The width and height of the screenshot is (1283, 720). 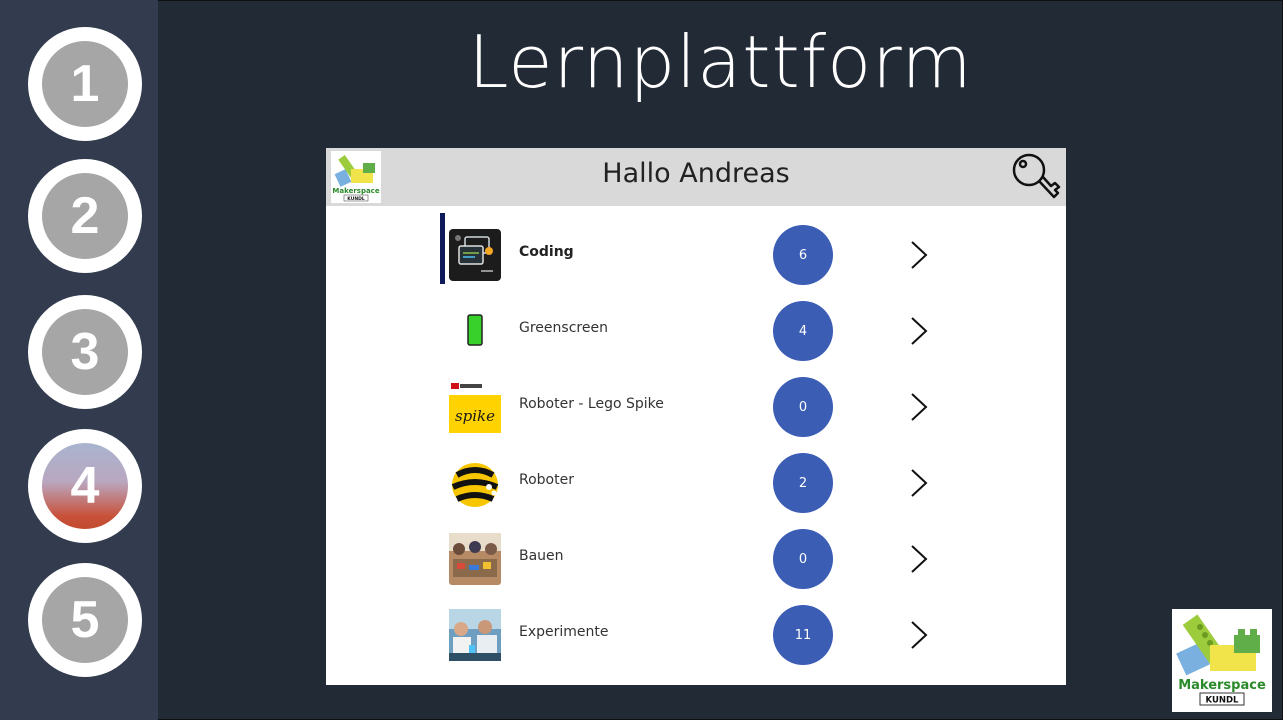 What do you see at coordinates (1222, 660) in the screenshot?
I see `makerspace-logo-icon: Makerspace KUNDL` at bounding box center [1222, 660].